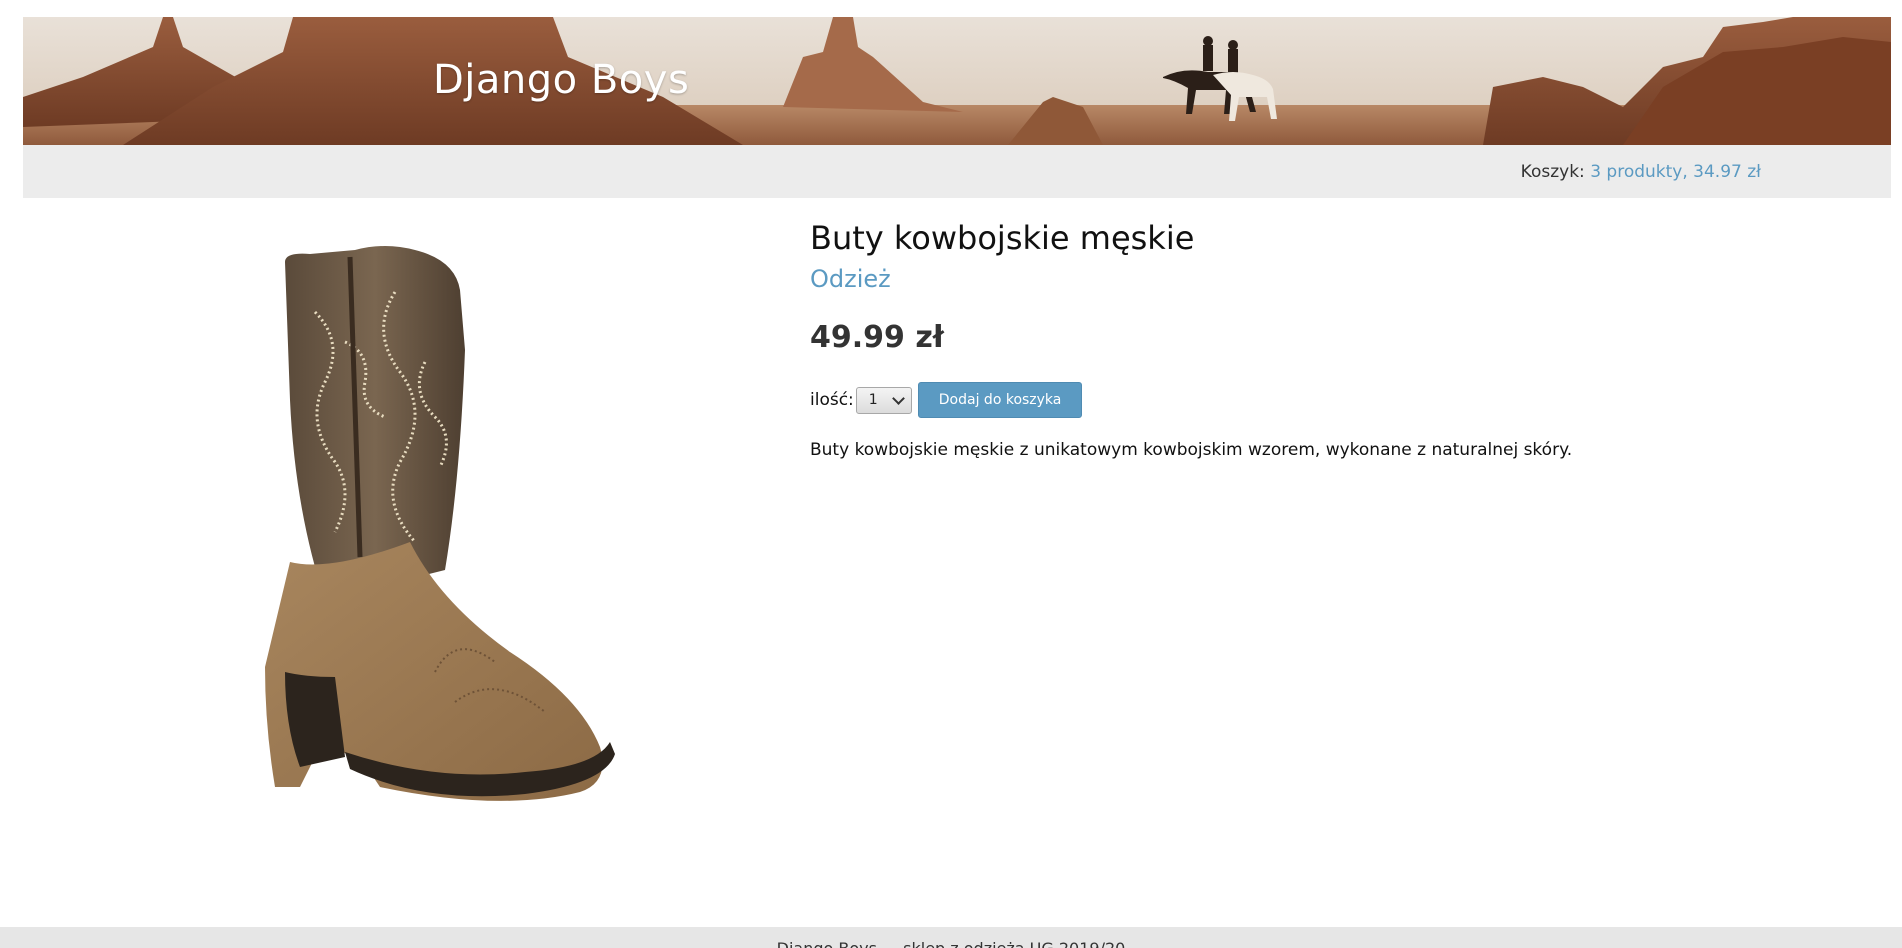 Image resolution: width=1902 pixels, height=948 pixels. I want to click on site-title: Django Boys, so click(561, 80).